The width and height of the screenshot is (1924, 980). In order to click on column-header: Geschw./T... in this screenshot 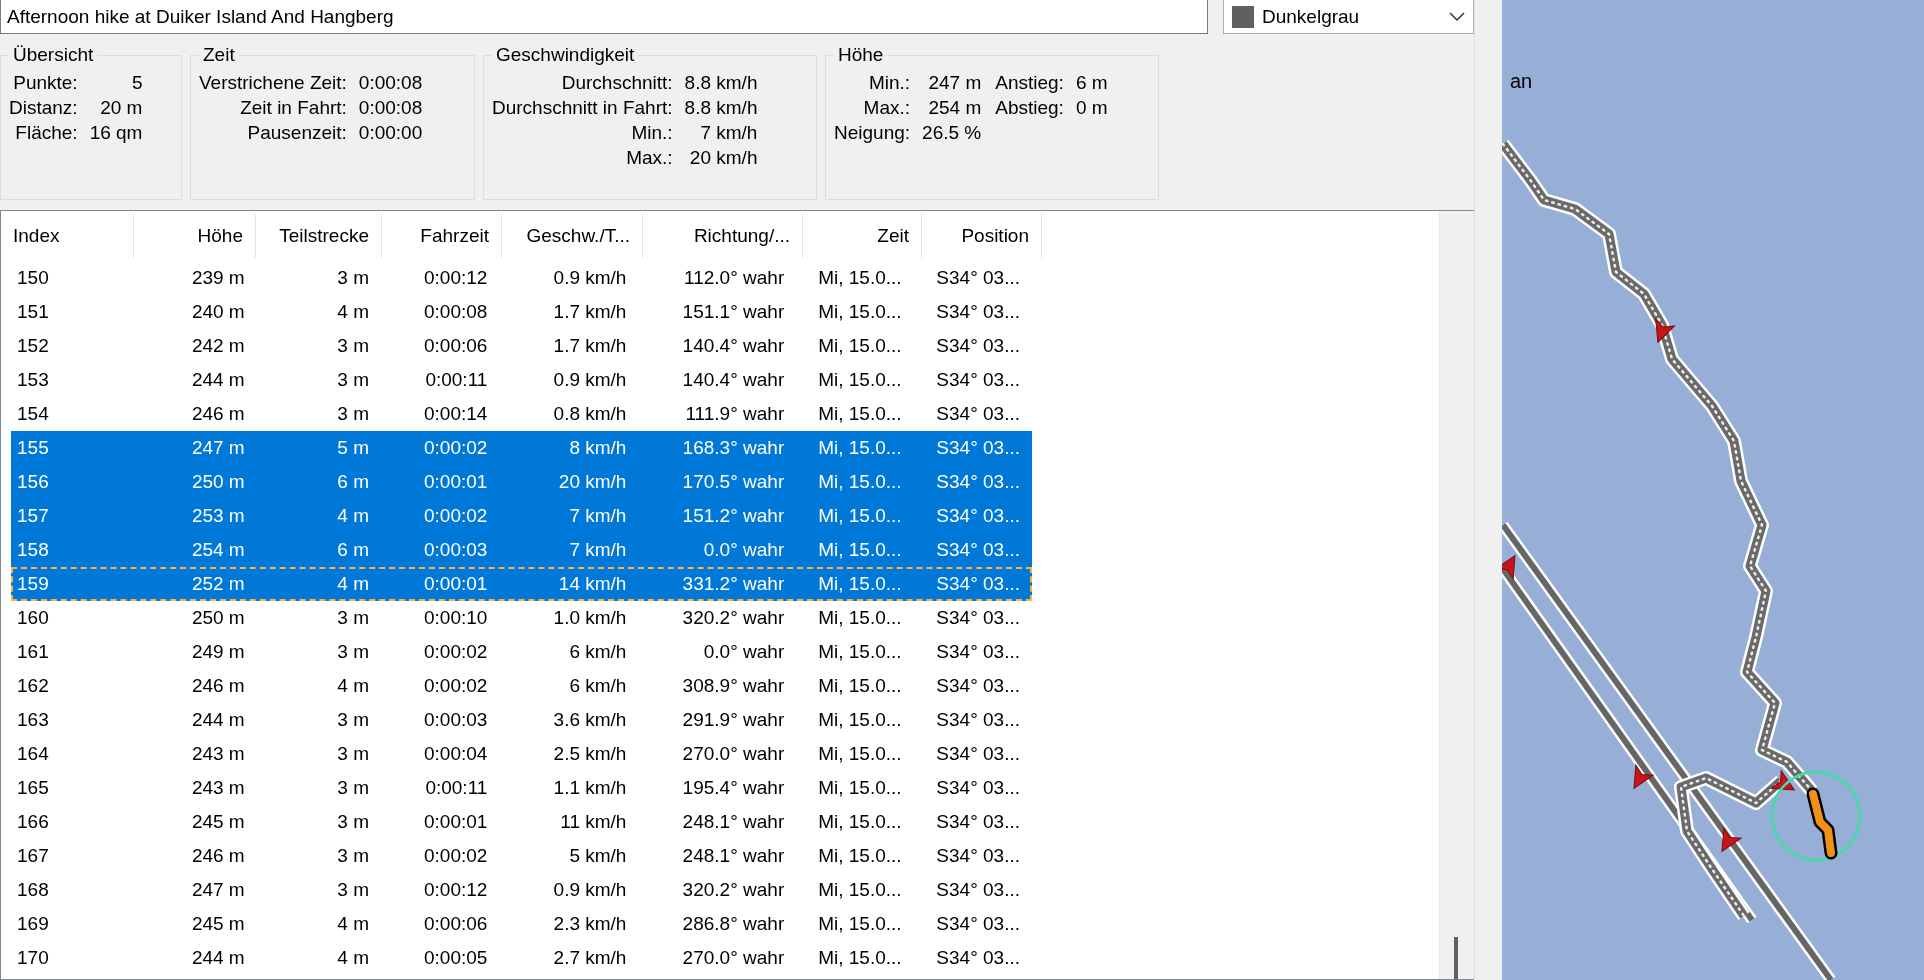, I will do `click(572, 236)`.